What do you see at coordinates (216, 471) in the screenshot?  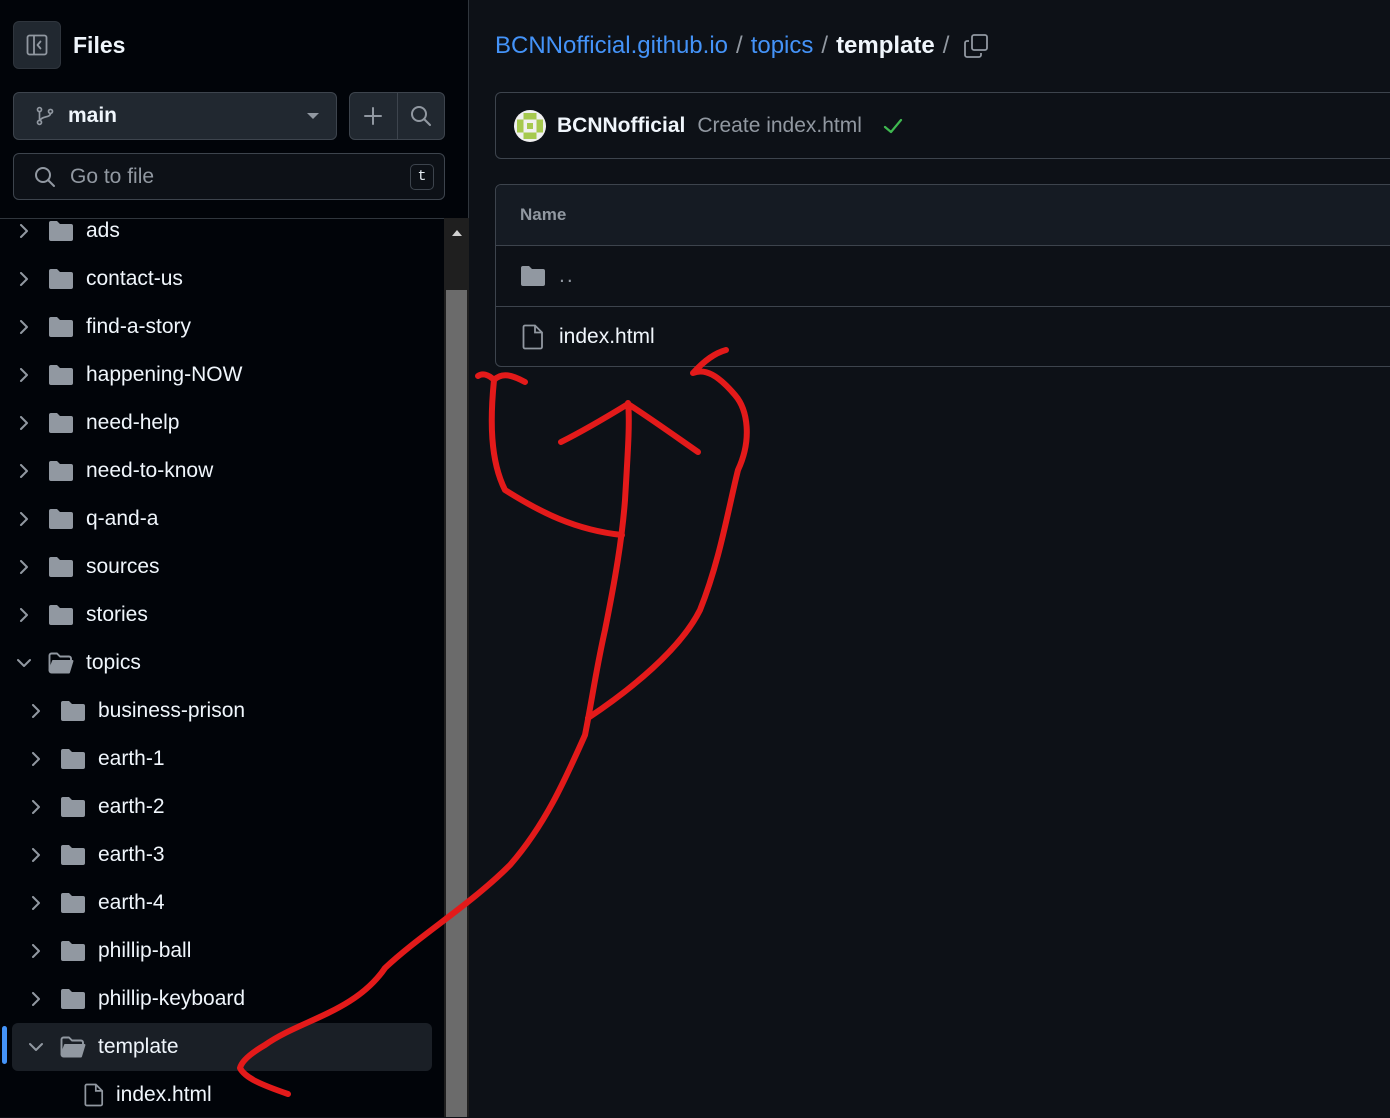 I see `tree-folder-item: need-to-know` at bounding box center [216, 471].